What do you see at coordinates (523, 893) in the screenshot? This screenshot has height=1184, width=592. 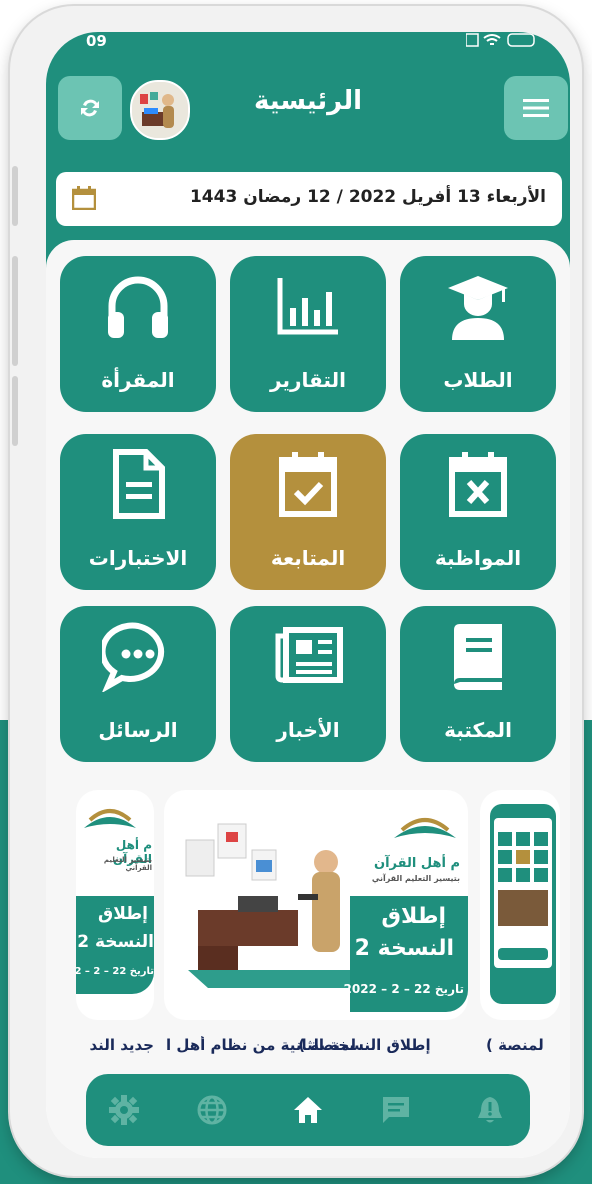 I see `phone-preview-screen` at bounding box center [523, 893].